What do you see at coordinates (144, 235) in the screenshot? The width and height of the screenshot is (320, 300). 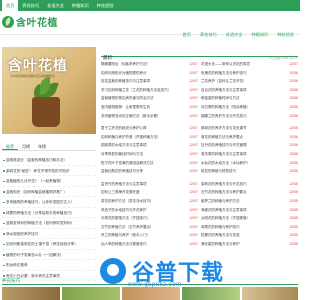 I see `article-title: 吊兰的种植与养护（新手入门）` at bounding box center [144, 235].